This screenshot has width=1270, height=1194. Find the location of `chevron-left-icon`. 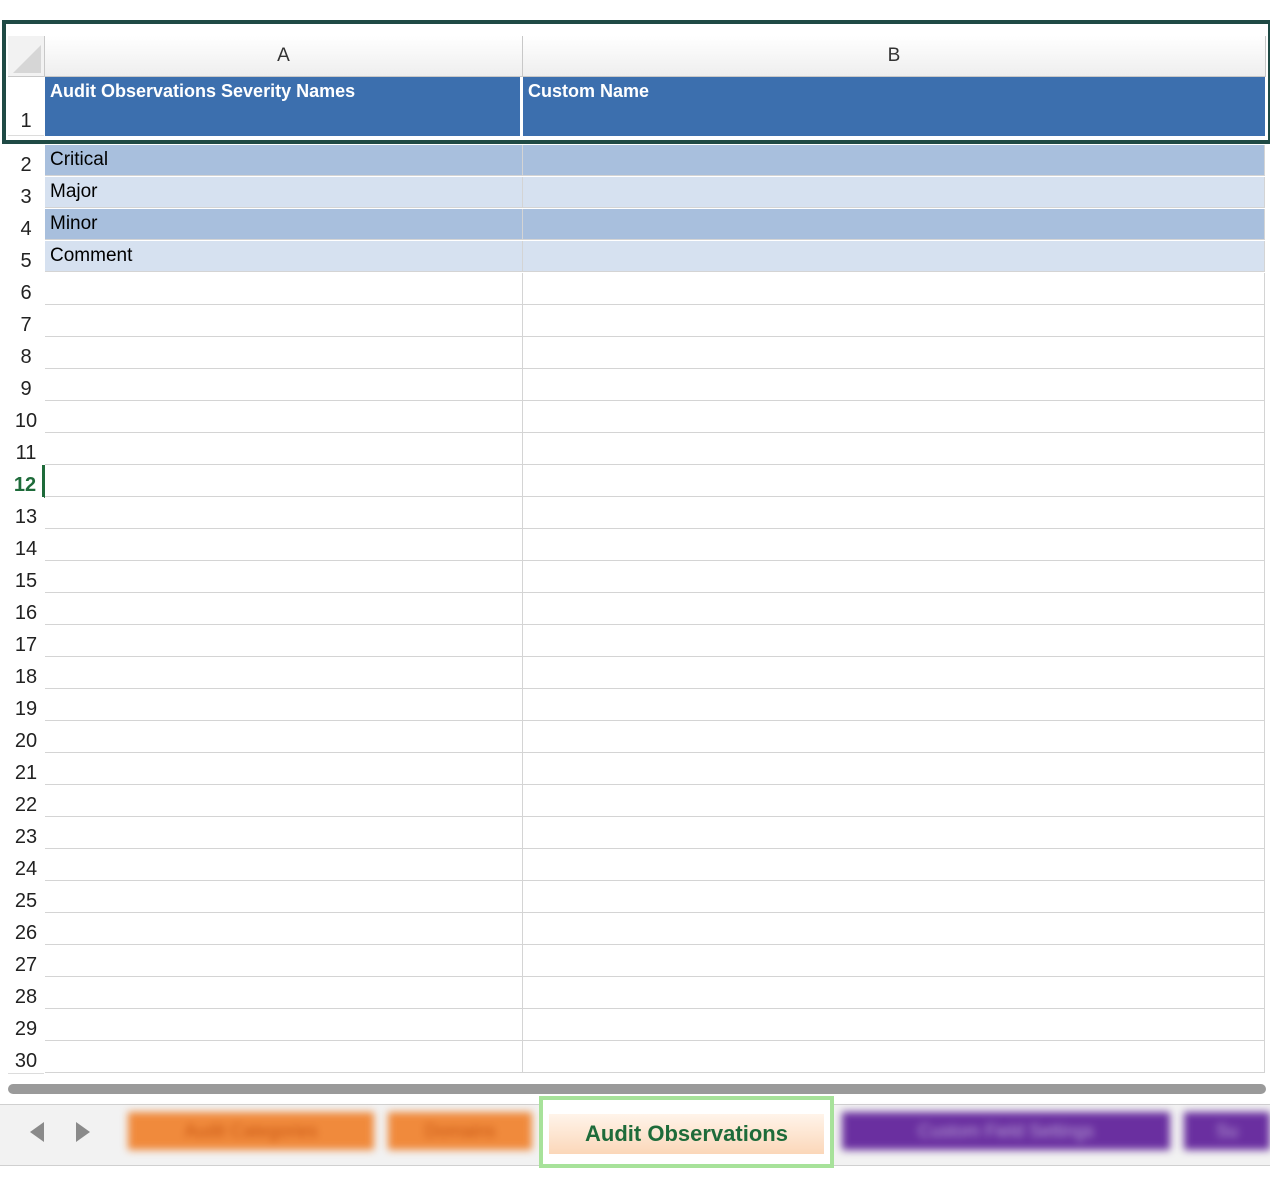

chevron-left-icon is located at coordinates (37, 1132).